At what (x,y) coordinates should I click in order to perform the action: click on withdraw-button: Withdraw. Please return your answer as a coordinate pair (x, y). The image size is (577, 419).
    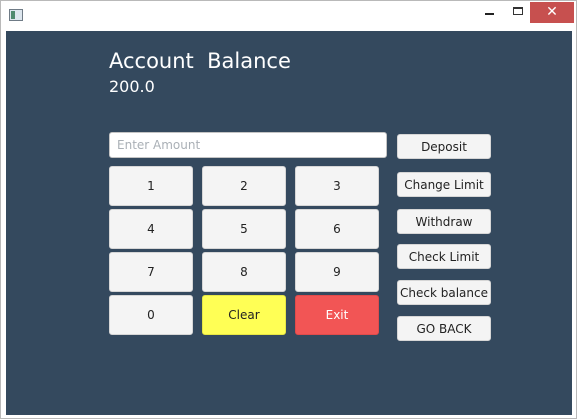
    Looking at the image, I should click on (444, 221).